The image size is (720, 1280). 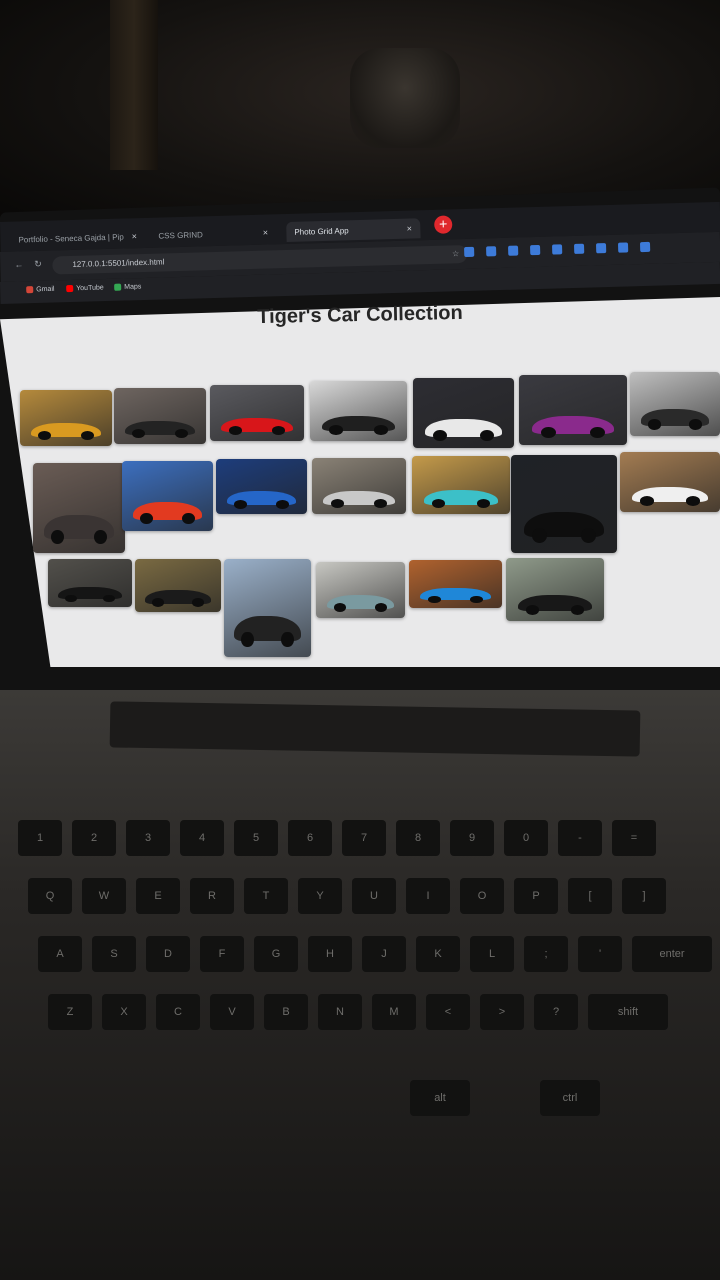 What do you see at coordinates (212, 896) in the screenshot?
I see `keyboard-key: R` at bounding box center [212, 896].